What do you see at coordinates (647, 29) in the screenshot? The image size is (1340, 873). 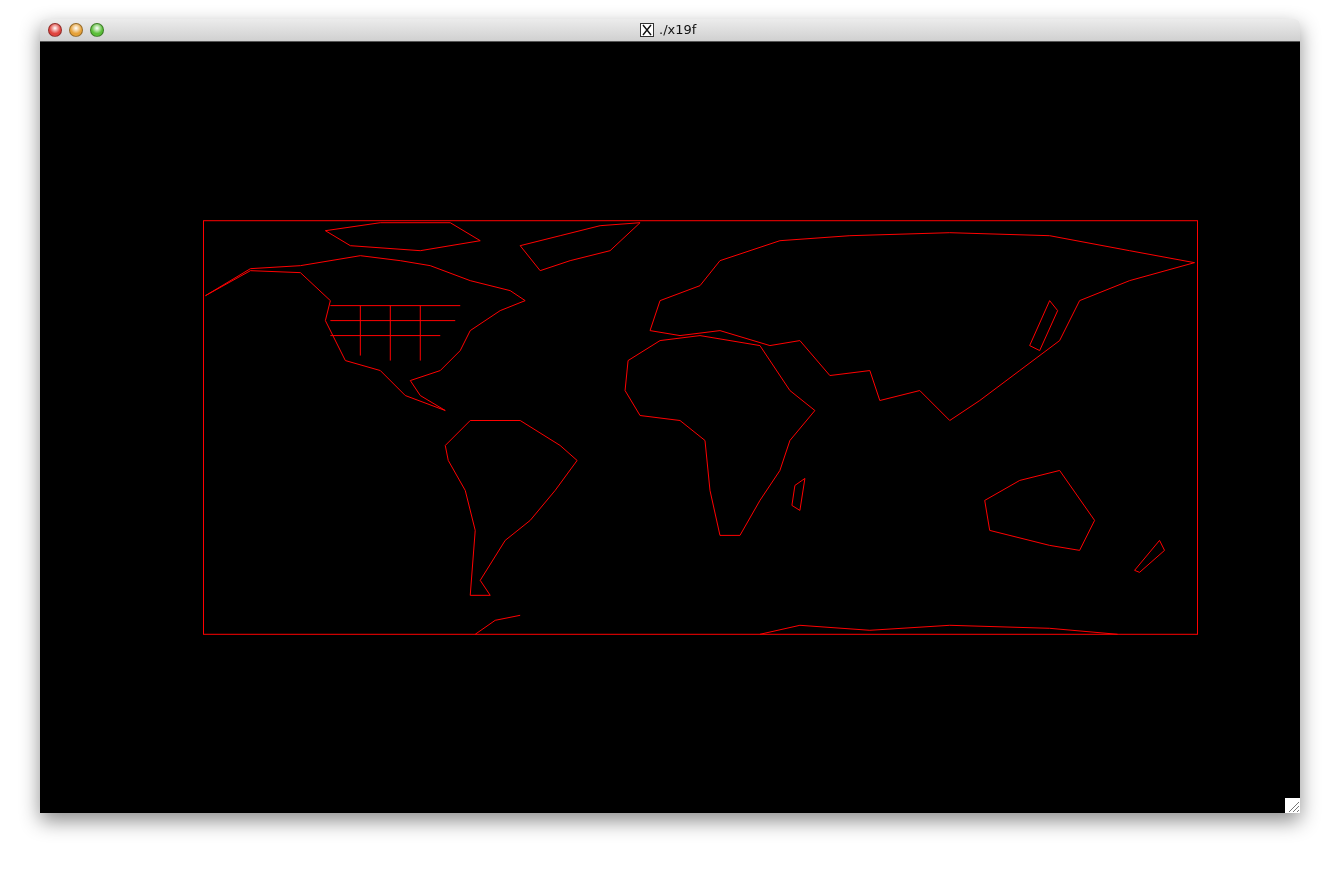 I see `x-window-icon` at bounding box center [647, 29].